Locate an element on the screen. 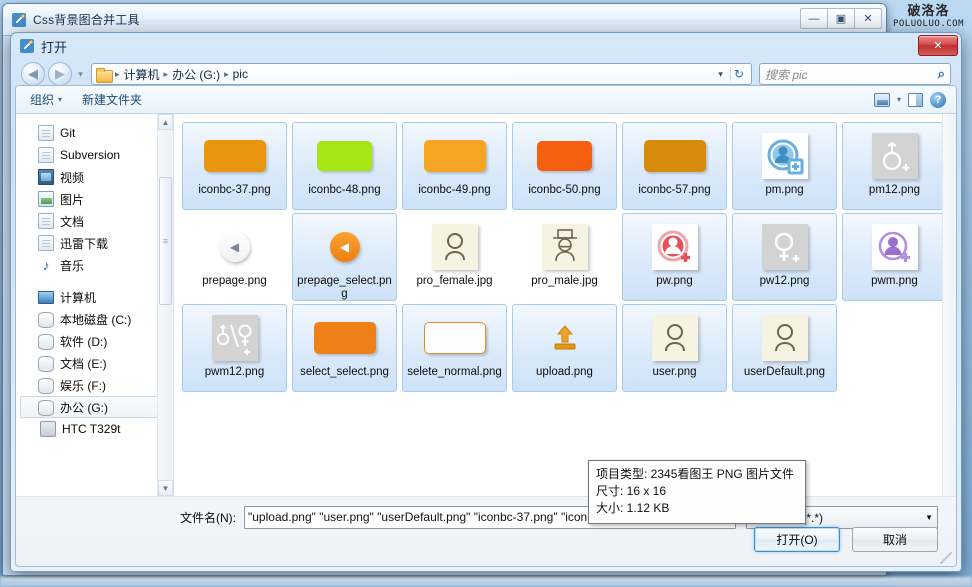 This screenshot has width=972, height=587. nav-item-drive-d: 软件 (D:) is located at coordinates (94, 341).